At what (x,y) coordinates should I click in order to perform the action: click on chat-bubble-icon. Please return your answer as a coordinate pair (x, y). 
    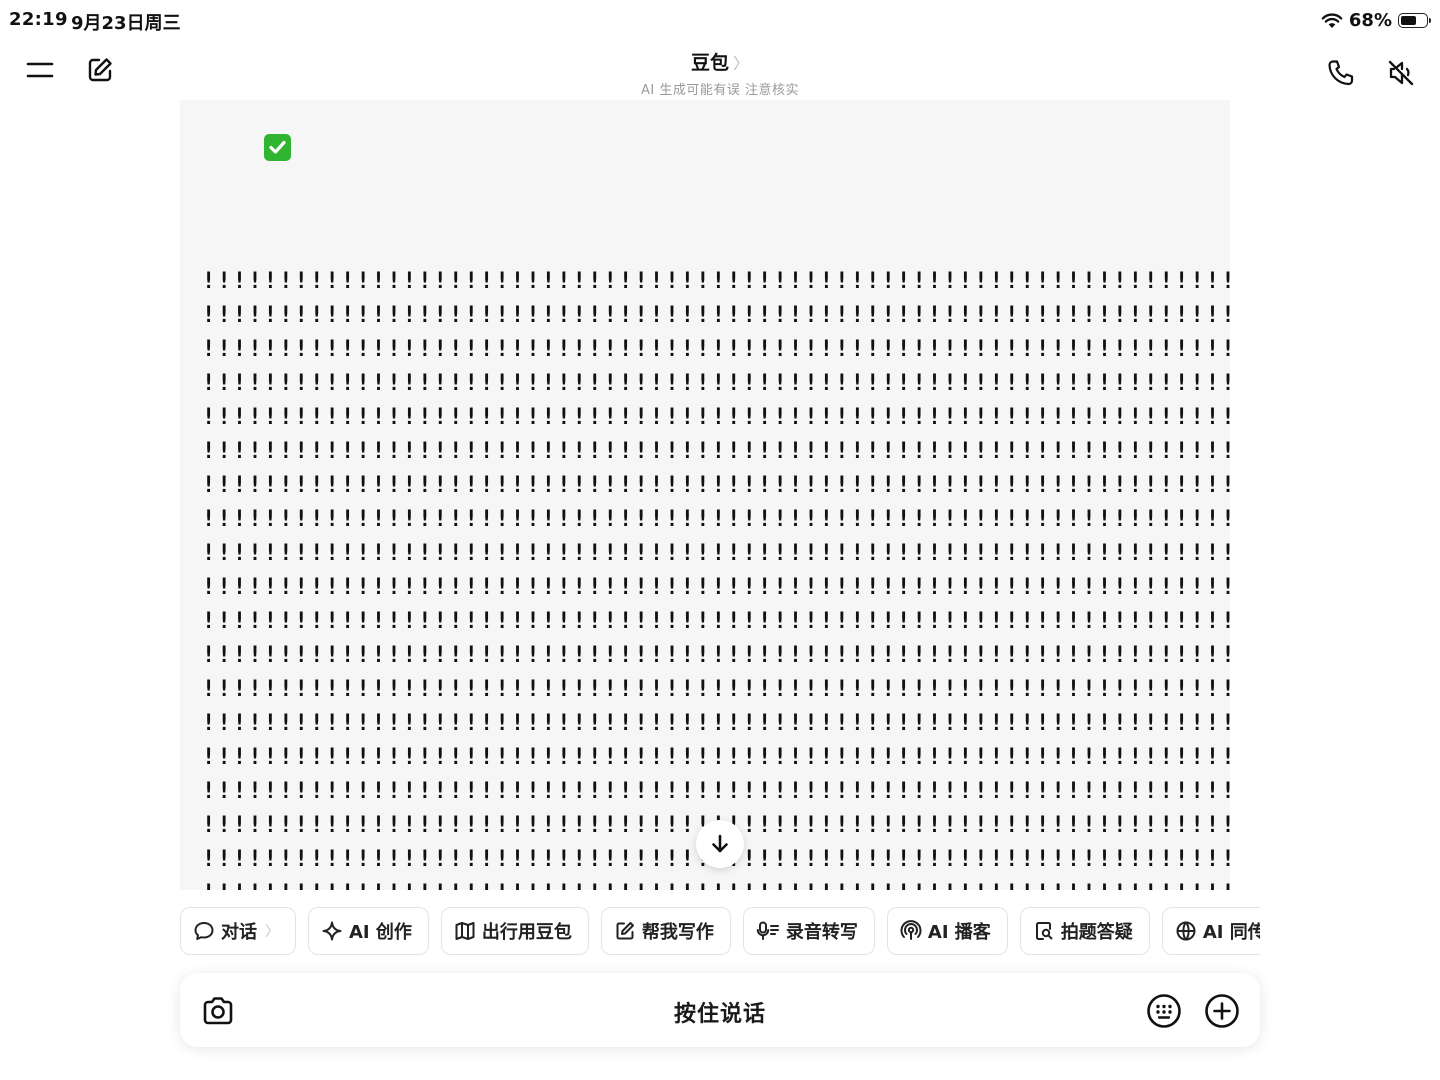
    Looking at the image, I should click on (204, 931).